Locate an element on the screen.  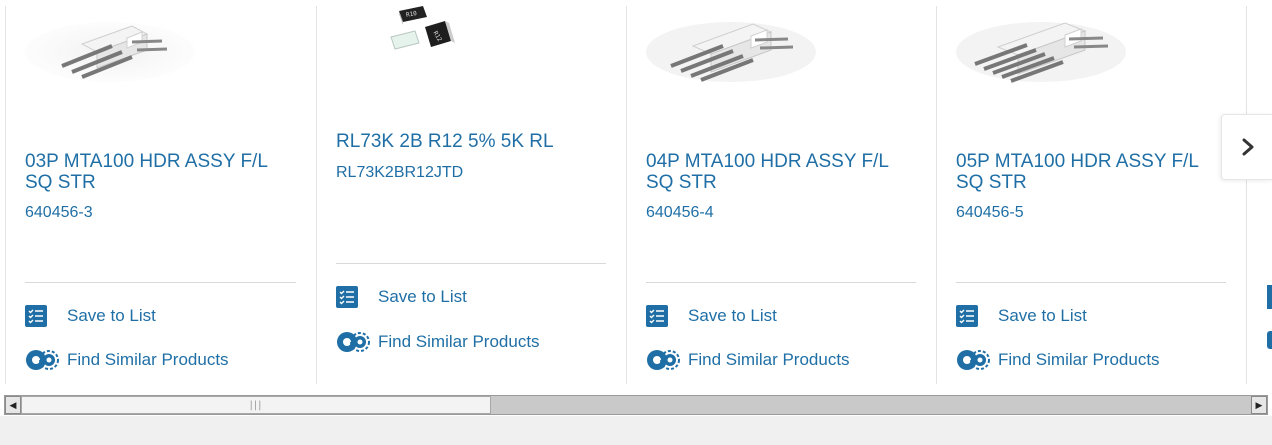
scrollbar-thumb: ||| is located at coordinates (256, 405).